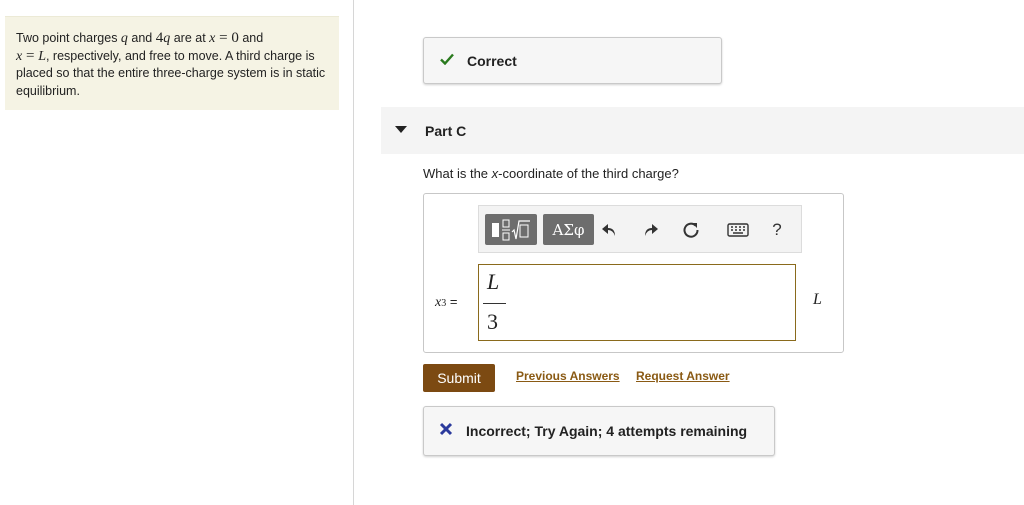 This screenshot has width=1024, height=505. Describe the element at coordinates (42, 56) in the screenshot. I see `length-symbol: L` at that location.